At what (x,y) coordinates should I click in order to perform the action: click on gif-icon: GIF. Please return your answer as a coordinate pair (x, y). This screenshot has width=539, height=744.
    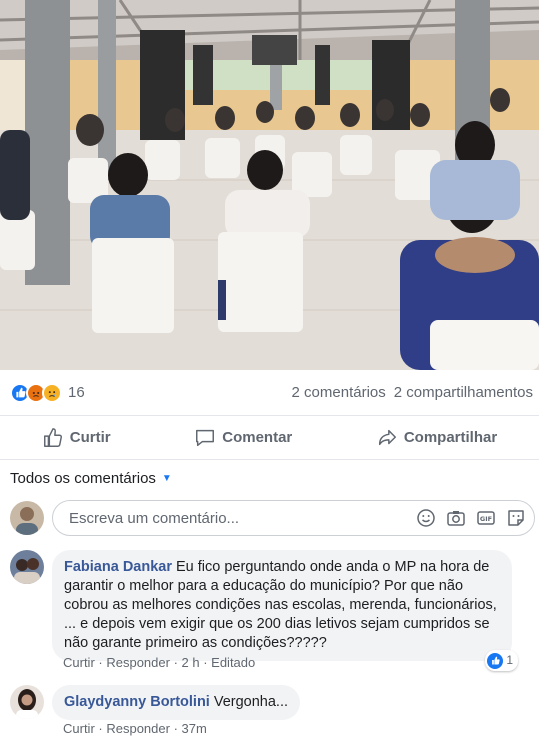
    Looking at the image, I should click on (486, 518).